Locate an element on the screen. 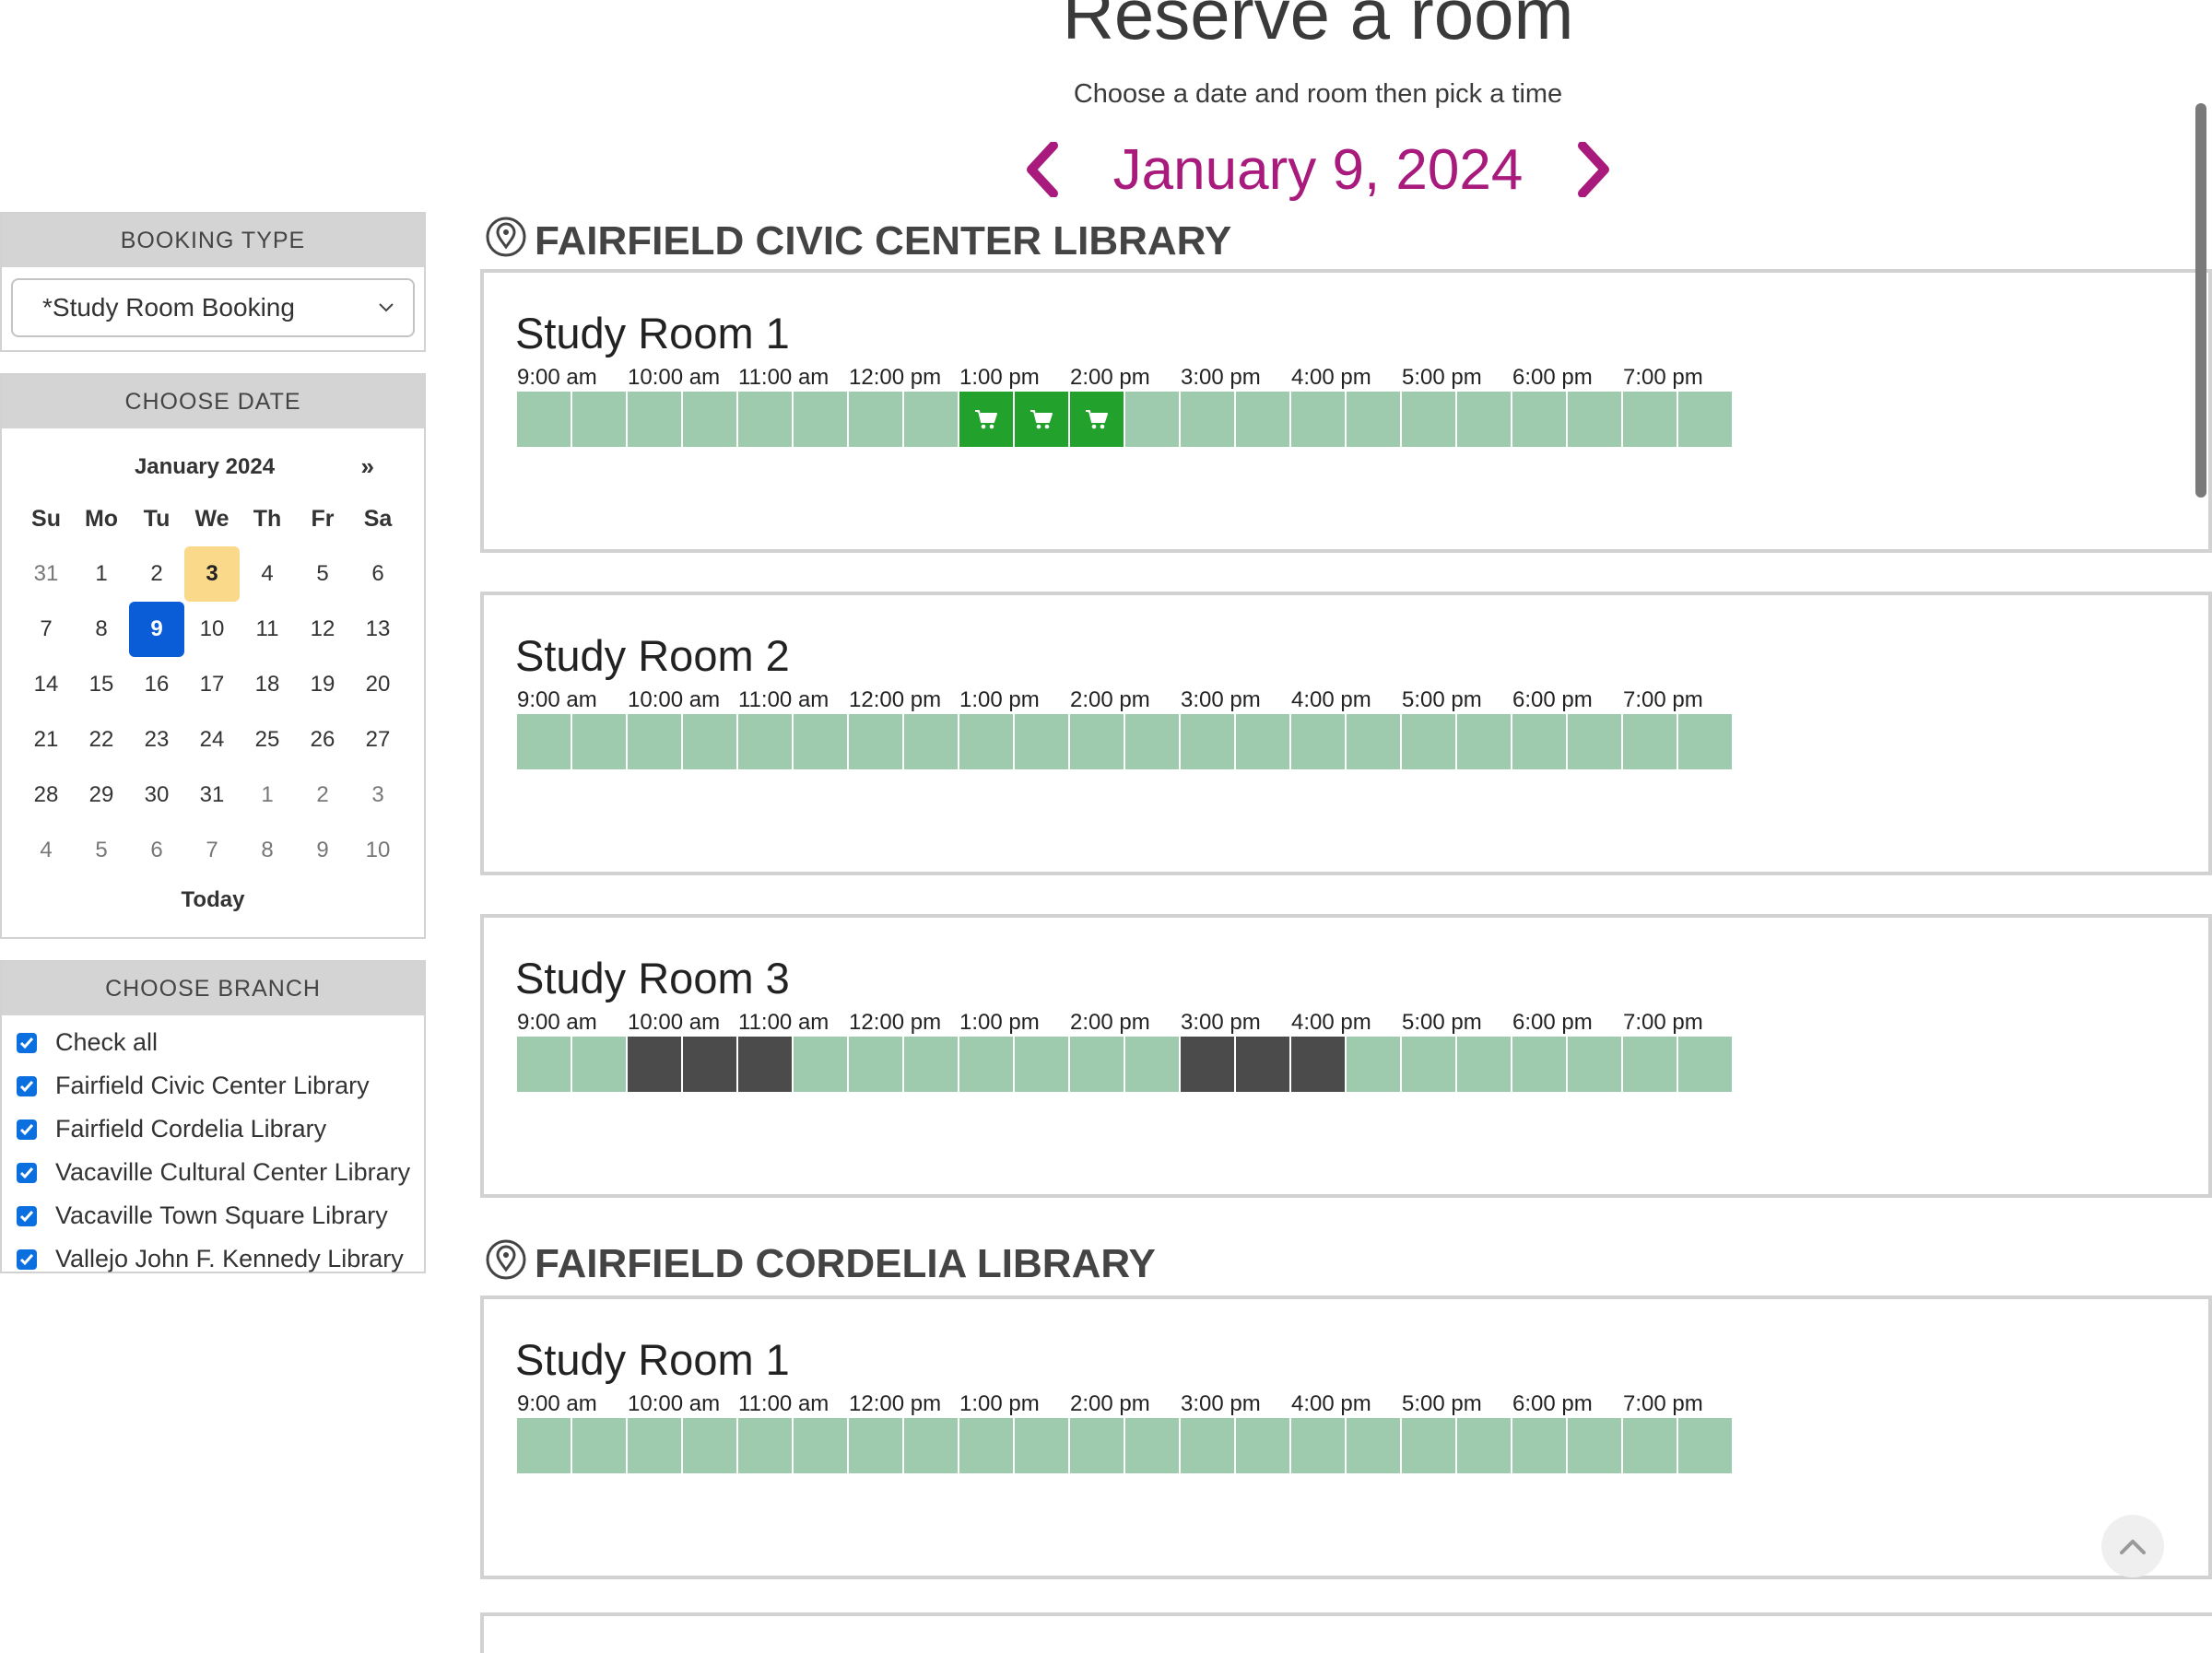  calendar-day: 24 is located at coordinates (212, 740).